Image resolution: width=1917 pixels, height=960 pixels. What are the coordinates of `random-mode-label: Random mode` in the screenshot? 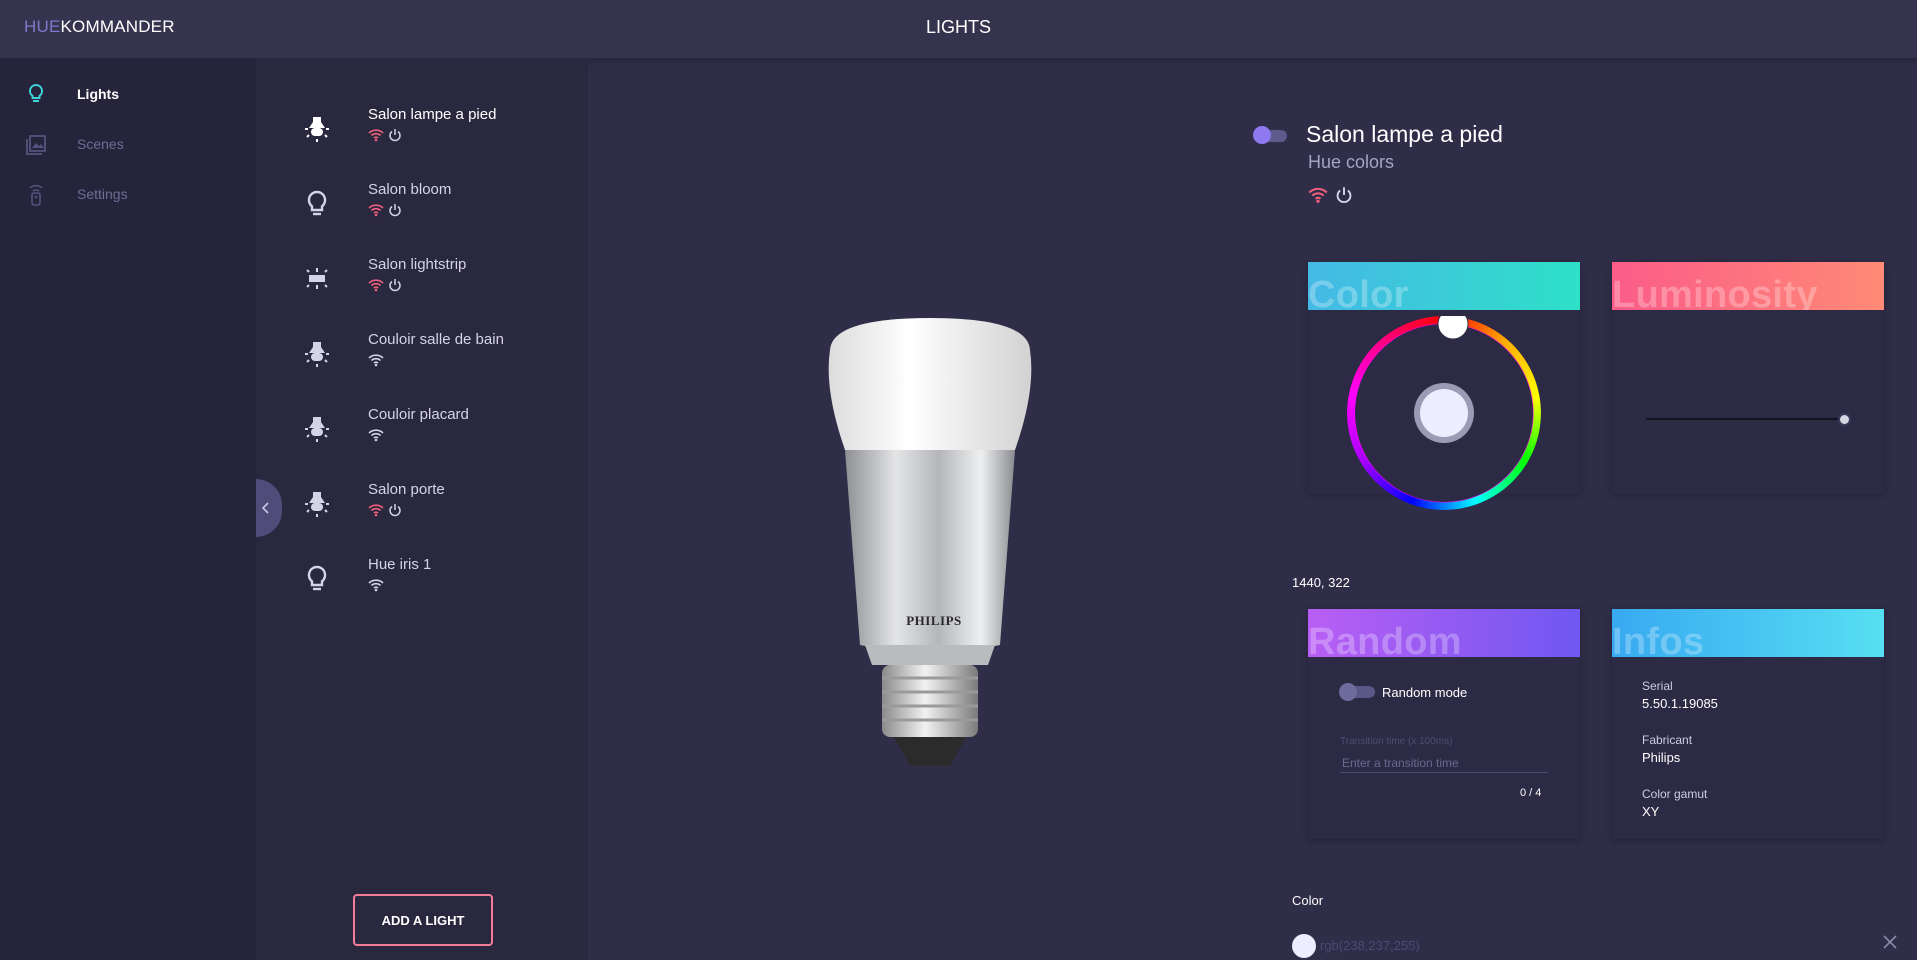 It's located at (1425, 692).